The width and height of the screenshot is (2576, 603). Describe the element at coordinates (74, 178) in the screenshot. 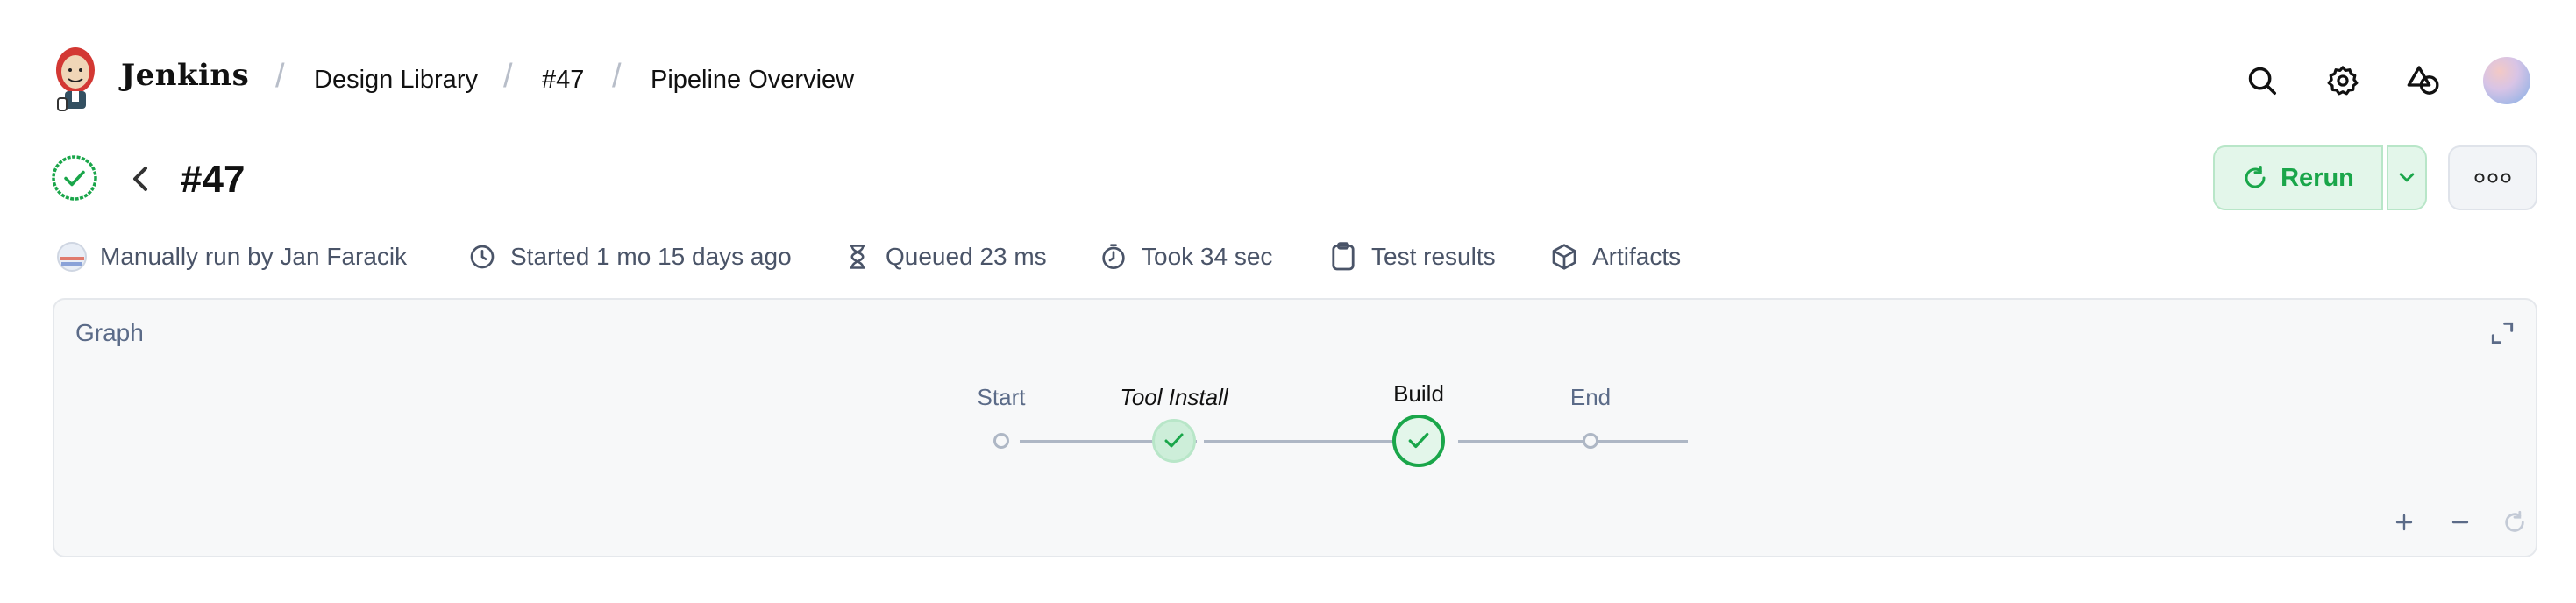

I see `success-status-icon` at that location.